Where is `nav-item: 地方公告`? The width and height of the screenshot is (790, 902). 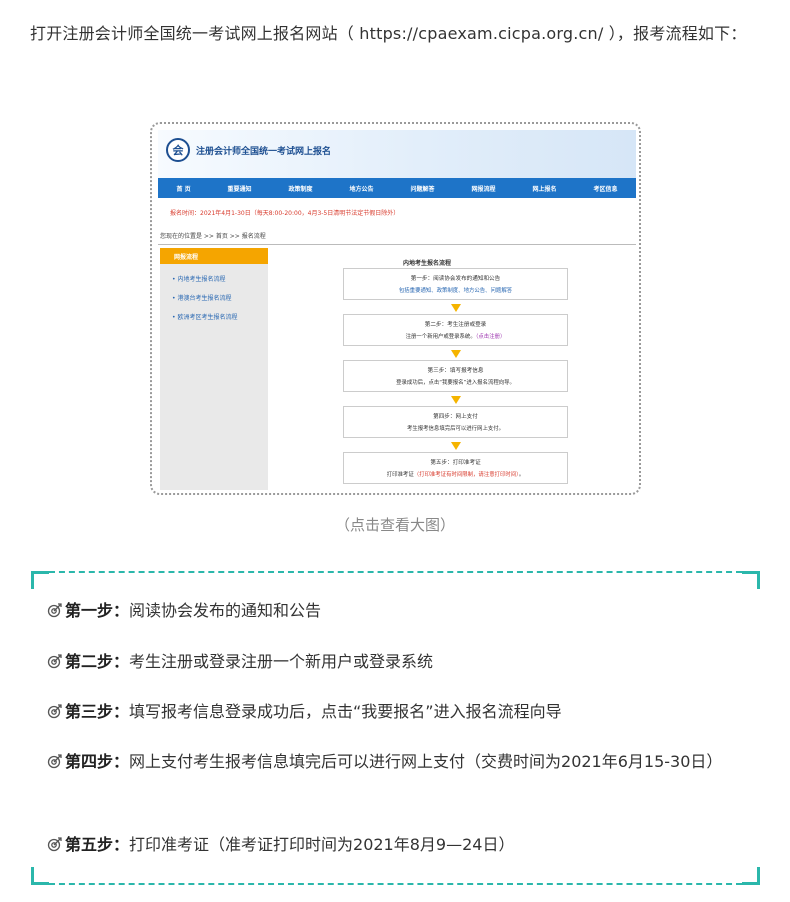
nav-item: 地方公告 is located at coordinates (361, 189).